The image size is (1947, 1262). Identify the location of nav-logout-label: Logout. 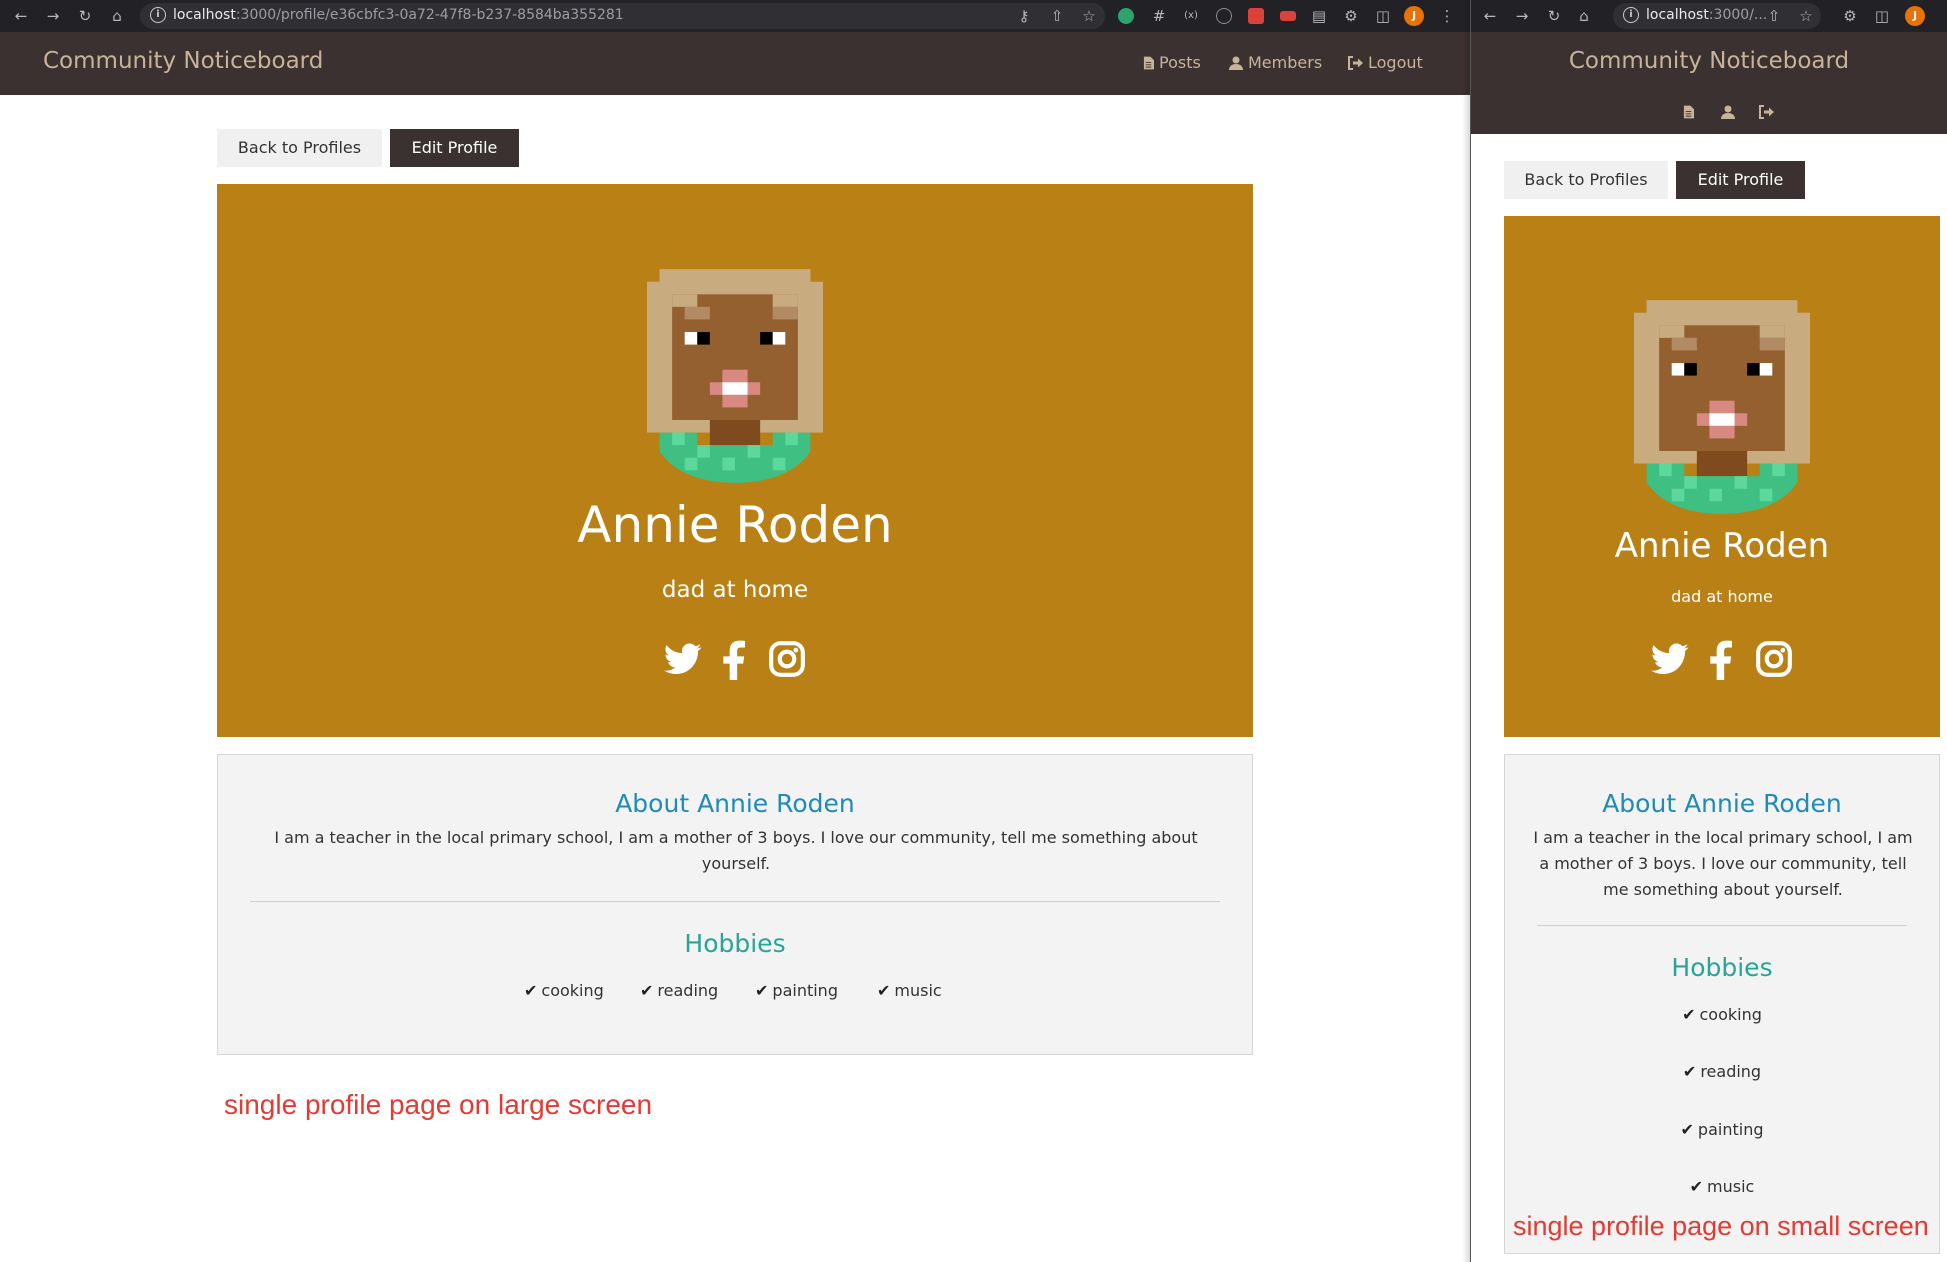
(1395, 62).